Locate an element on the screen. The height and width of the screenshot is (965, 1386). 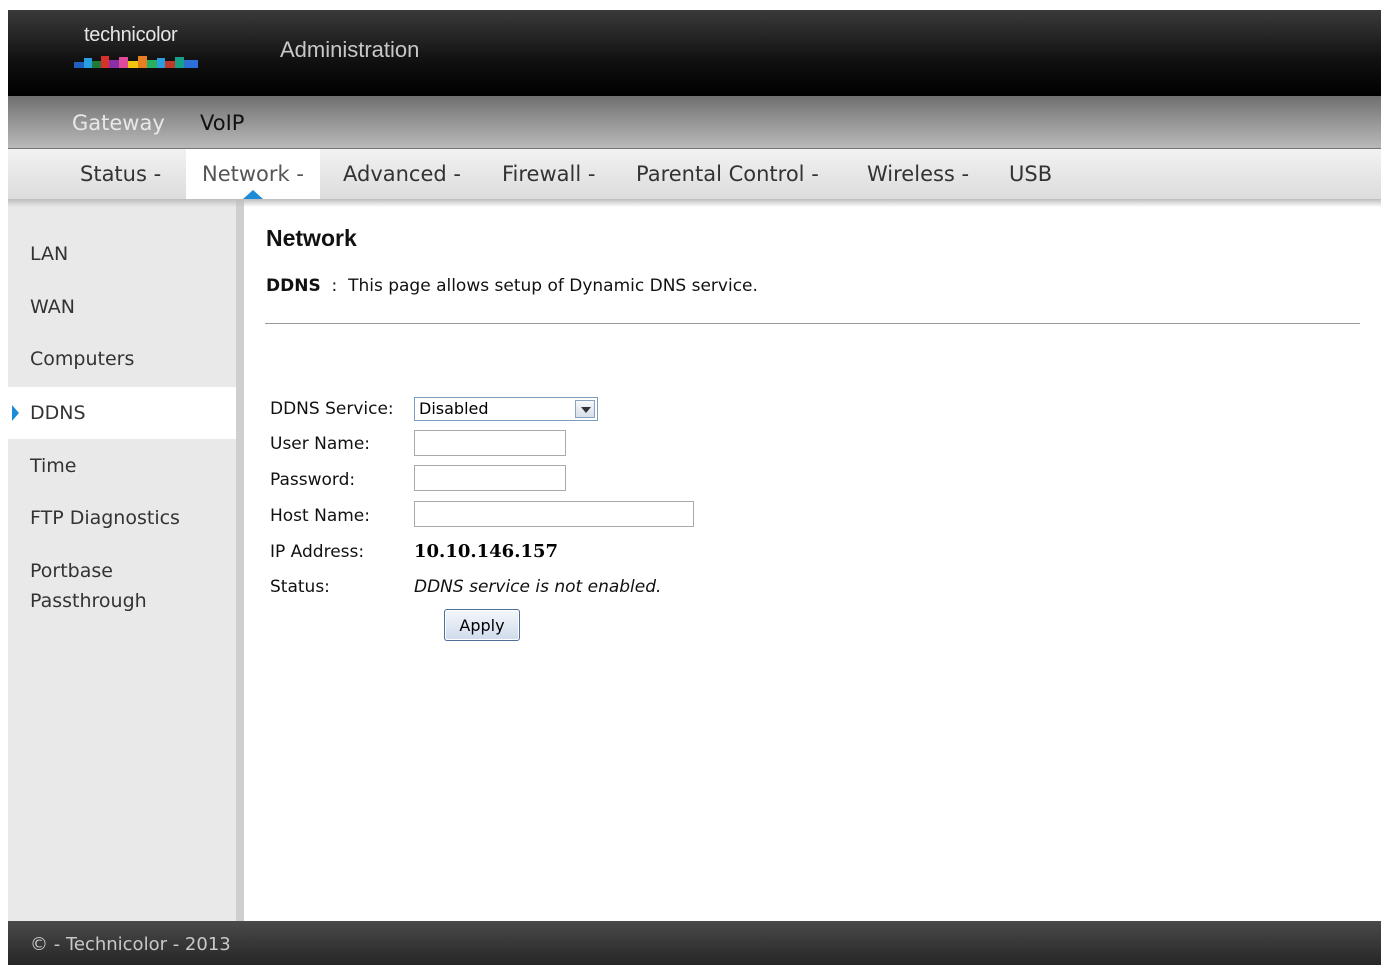
sidebar-item-lan: LAN is located at coordinates (122, 254).